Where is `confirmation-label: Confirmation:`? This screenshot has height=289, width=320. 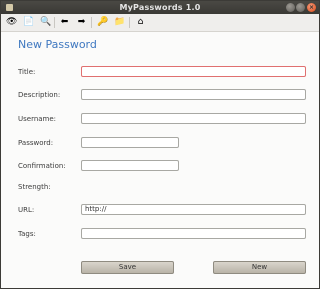
confirmation-label: Confirmation: is located at coordinates (42, 166).